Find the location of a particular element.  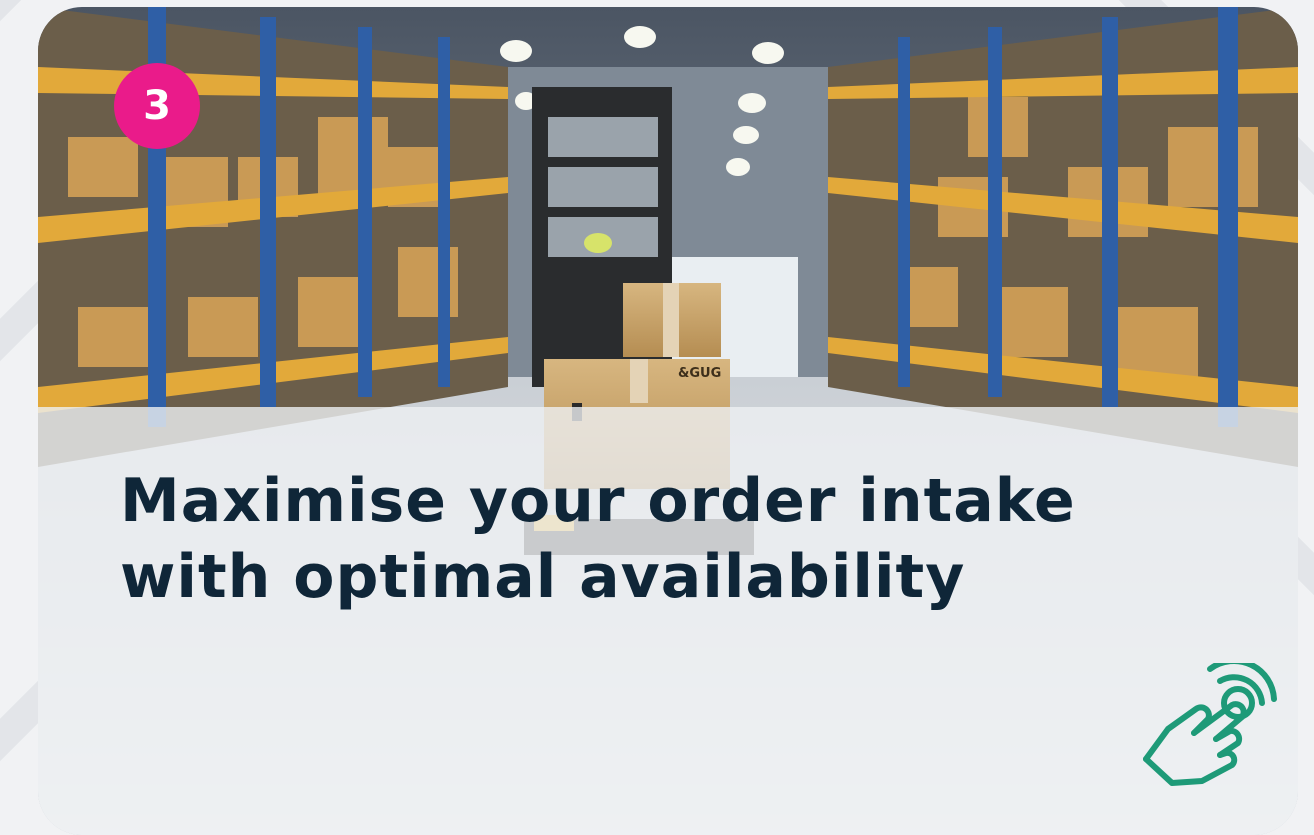

step-badge: 3 is located at coordinates (157, 106).